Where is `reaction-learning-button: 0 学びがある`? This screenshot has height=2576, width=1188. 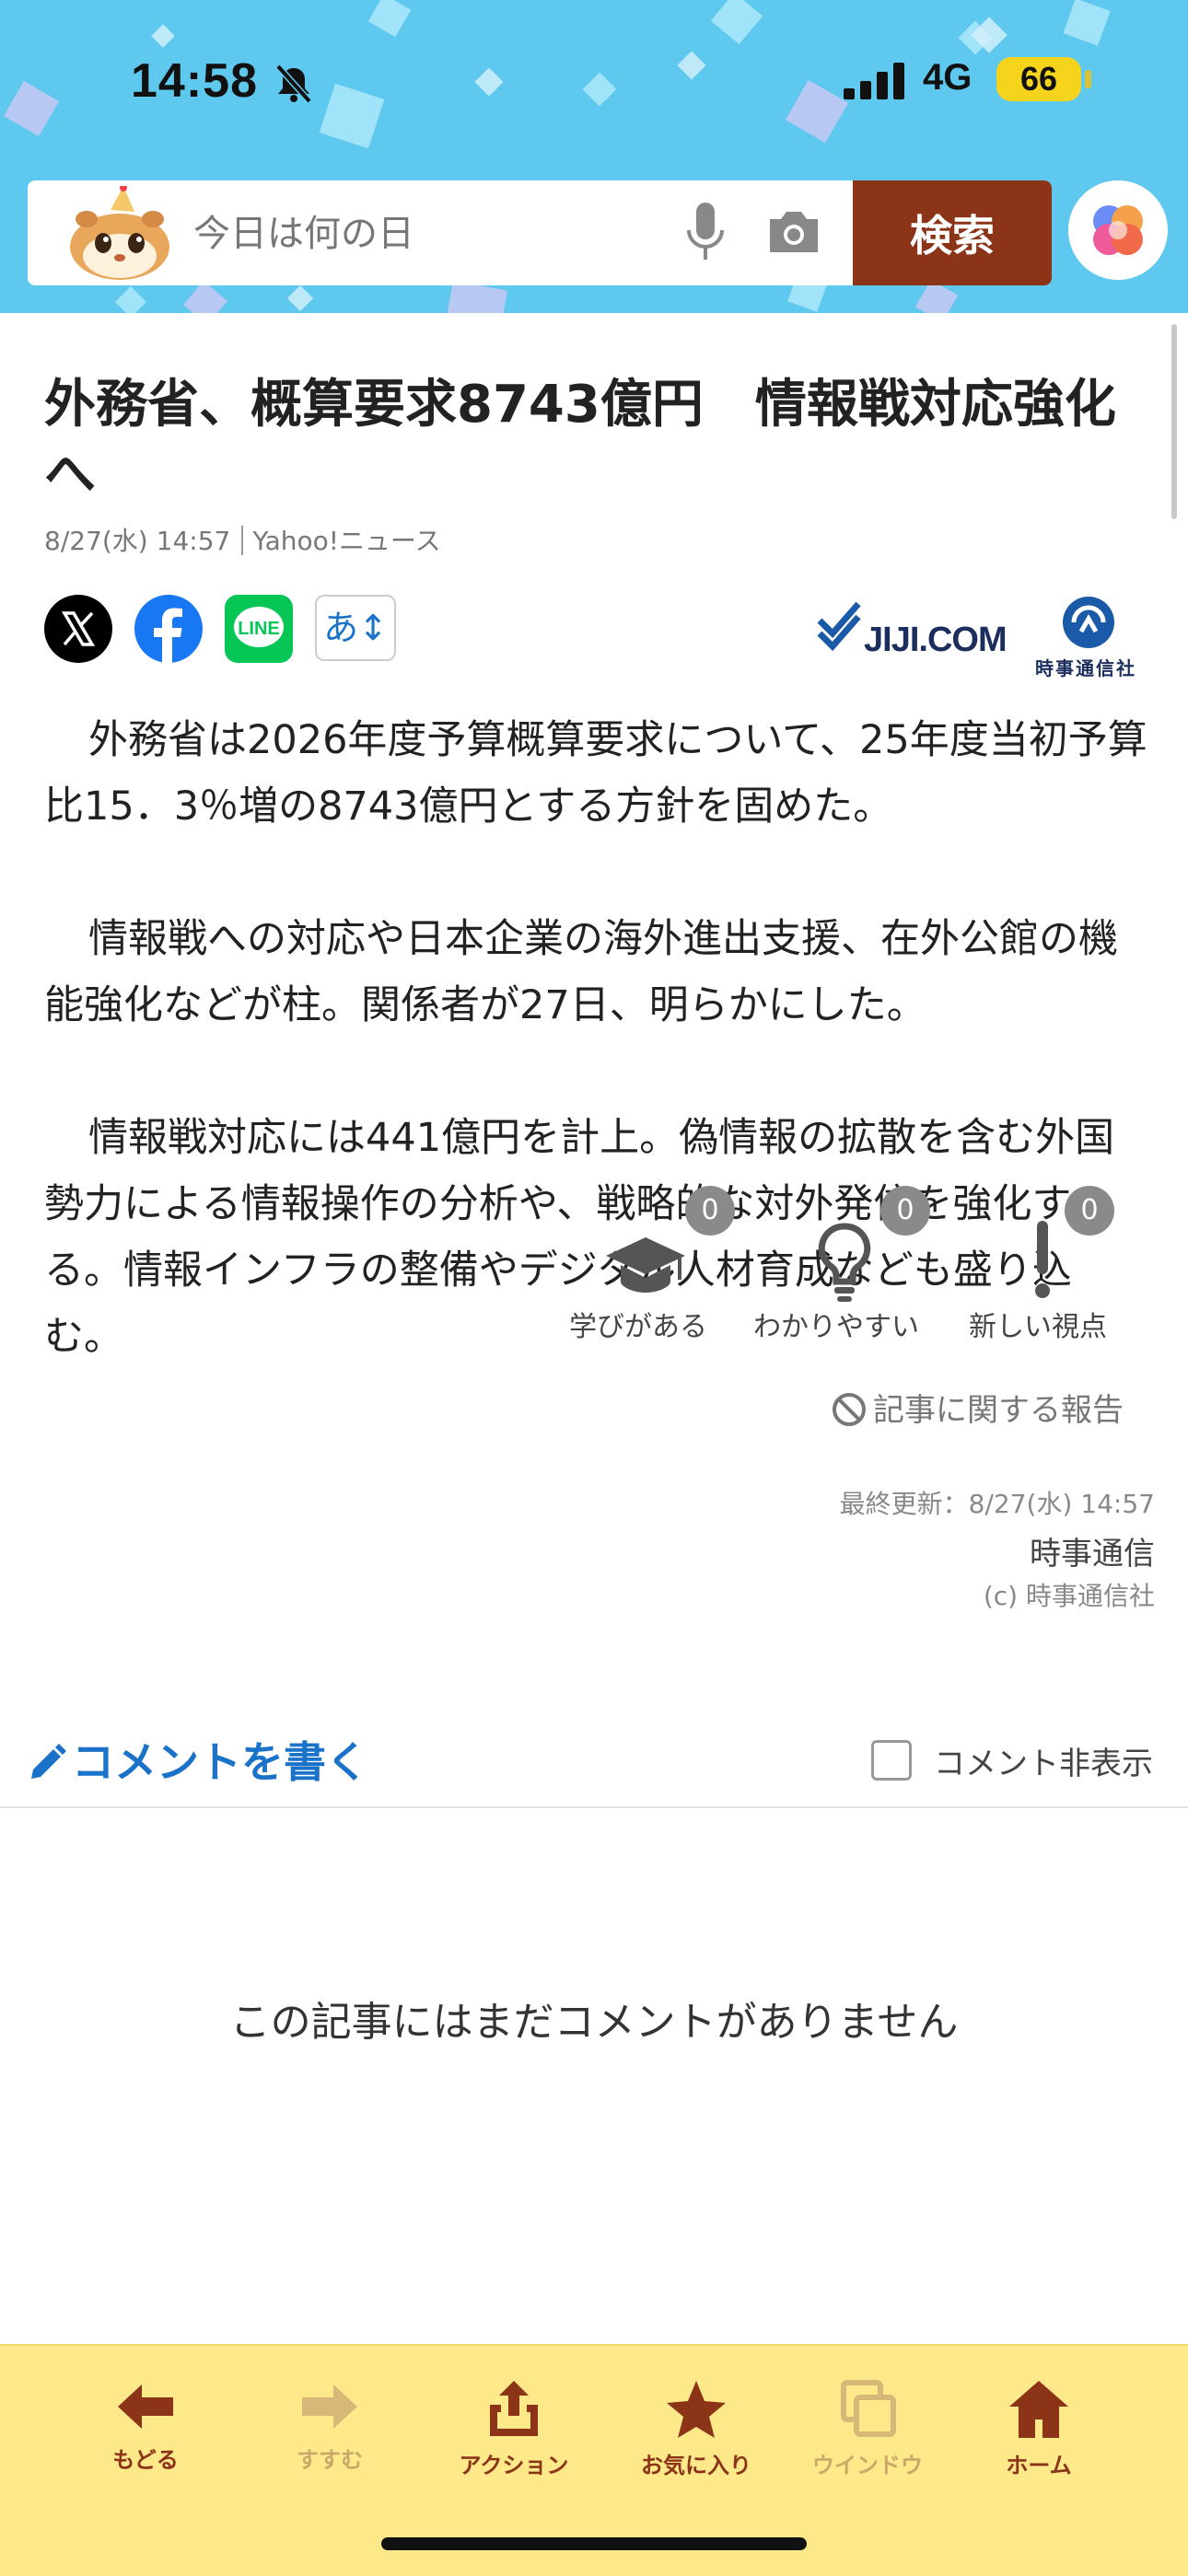
reaction-learning-button: 0 学びがある is located at coordinates (648, 1264).